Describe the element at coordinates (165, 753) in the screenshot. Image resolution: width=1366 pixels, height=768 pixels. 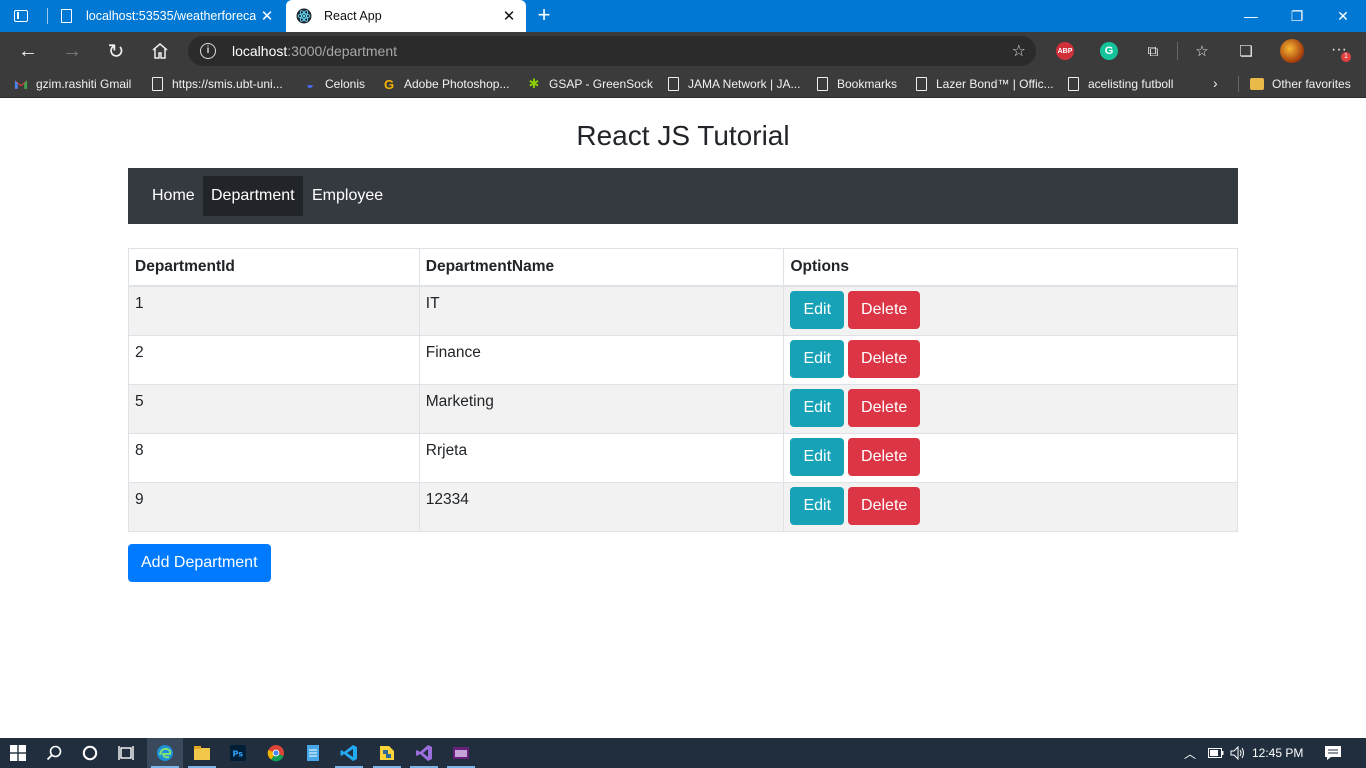
I see `taskbar-edge` at that location.